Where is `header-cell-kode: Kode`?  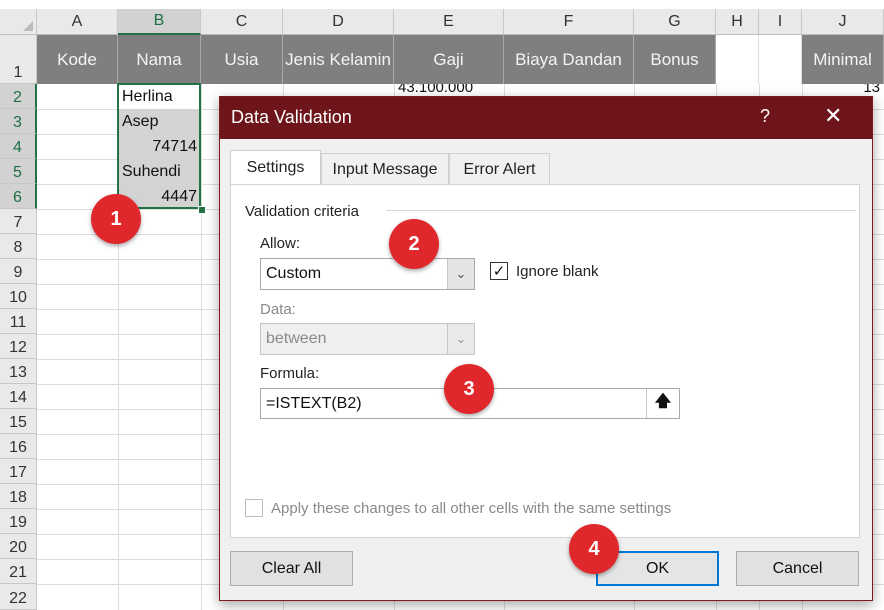 header-cell-kode: Kode is located at coordinates (77, 59).